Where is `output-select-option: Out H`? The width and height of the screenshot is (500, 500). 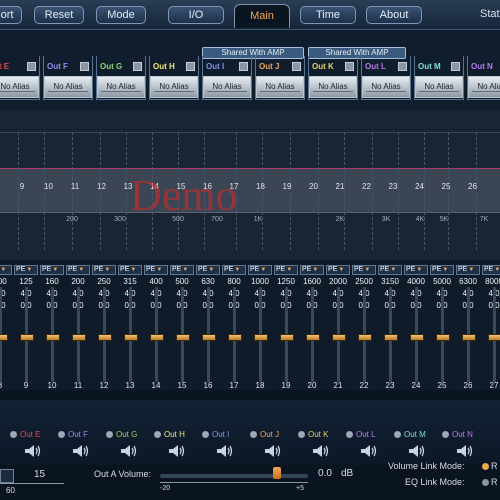
output-select-option: Out H is located at coordinates (169, 434).